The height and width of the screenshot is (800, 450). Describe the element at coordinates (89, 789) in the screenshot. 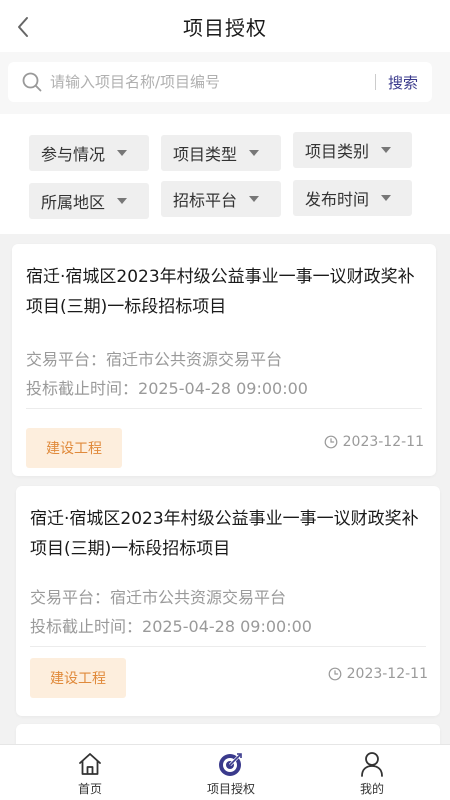

I see `nav-label: 首页` at that location.